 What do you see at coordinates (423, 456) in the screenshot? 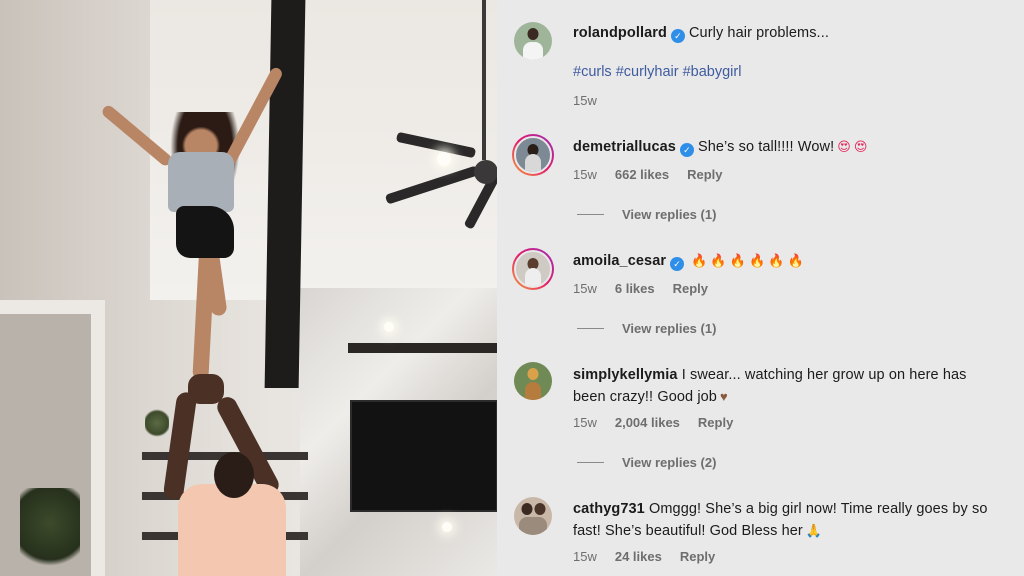
I see `television` at bounding box center [423, 456].